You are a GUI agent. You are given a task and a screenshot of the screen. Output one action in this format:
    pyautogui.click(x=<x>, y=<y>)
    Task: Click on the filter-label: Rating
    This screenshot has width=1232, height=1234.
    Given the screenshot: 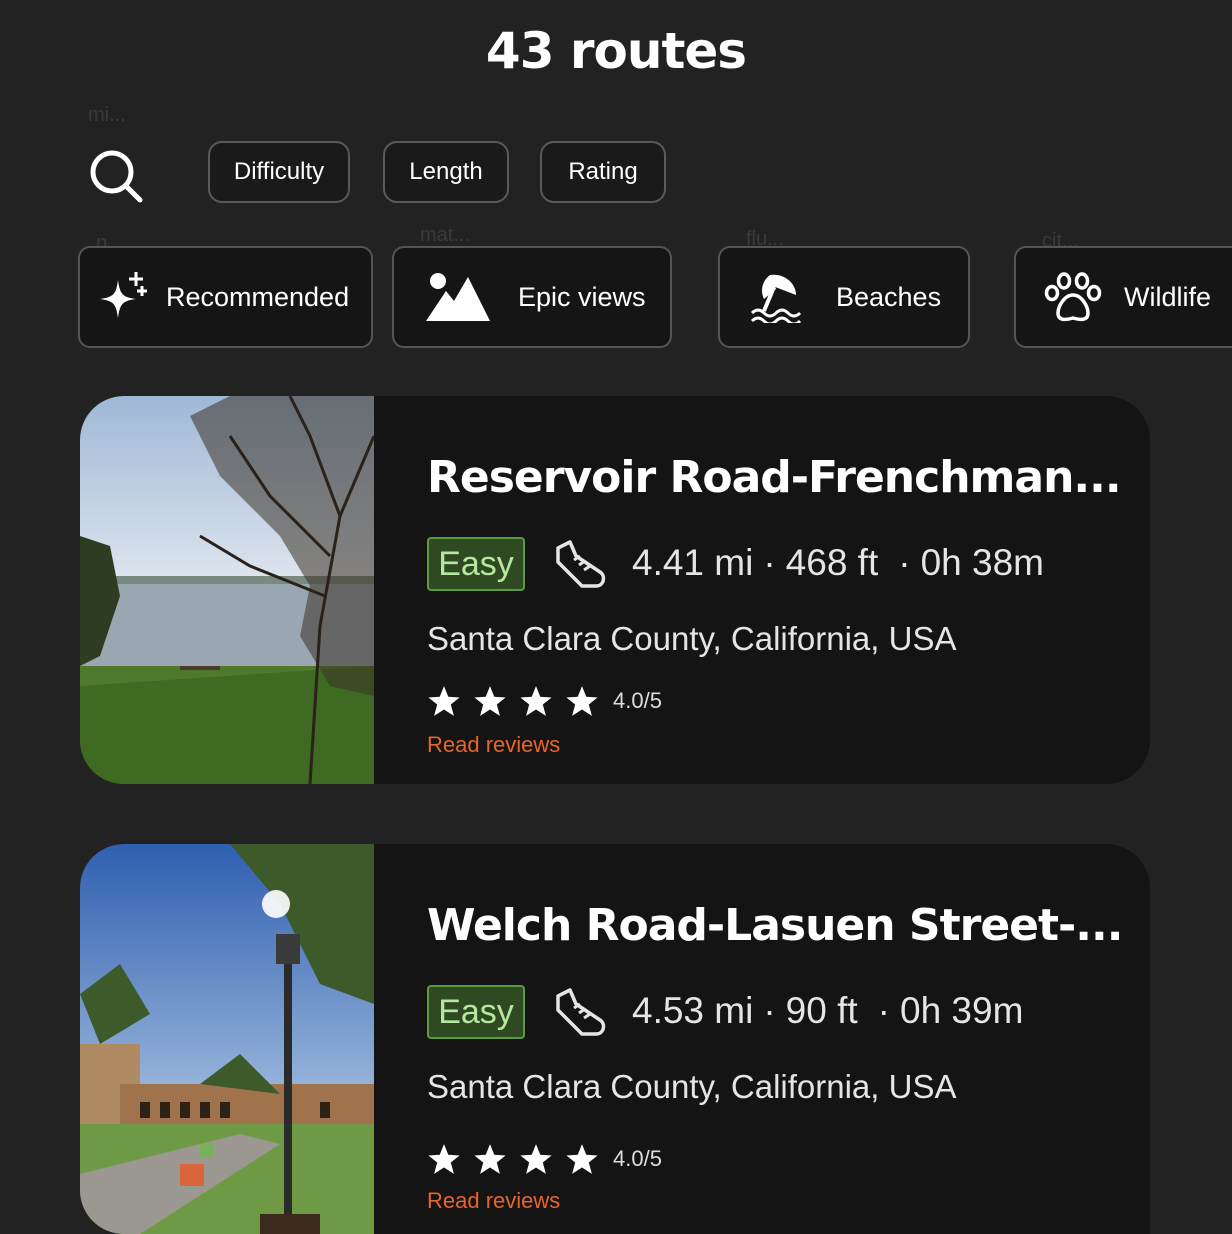 What is the action you would take?
    pyautogui.click(x=603, y=171)
    